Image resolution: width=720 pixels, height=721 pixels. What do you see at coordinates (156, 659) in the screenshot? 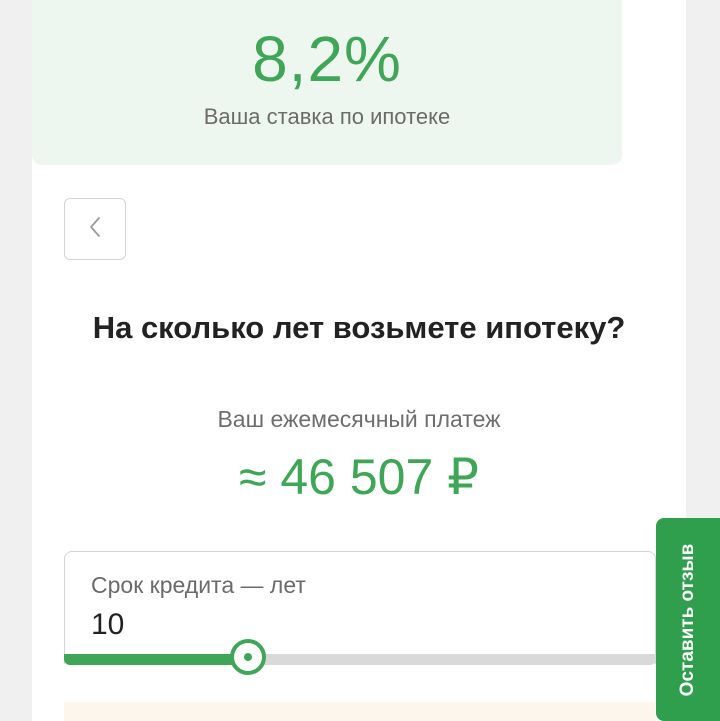
I see `slider-fill` at bounding box center [156, 659].